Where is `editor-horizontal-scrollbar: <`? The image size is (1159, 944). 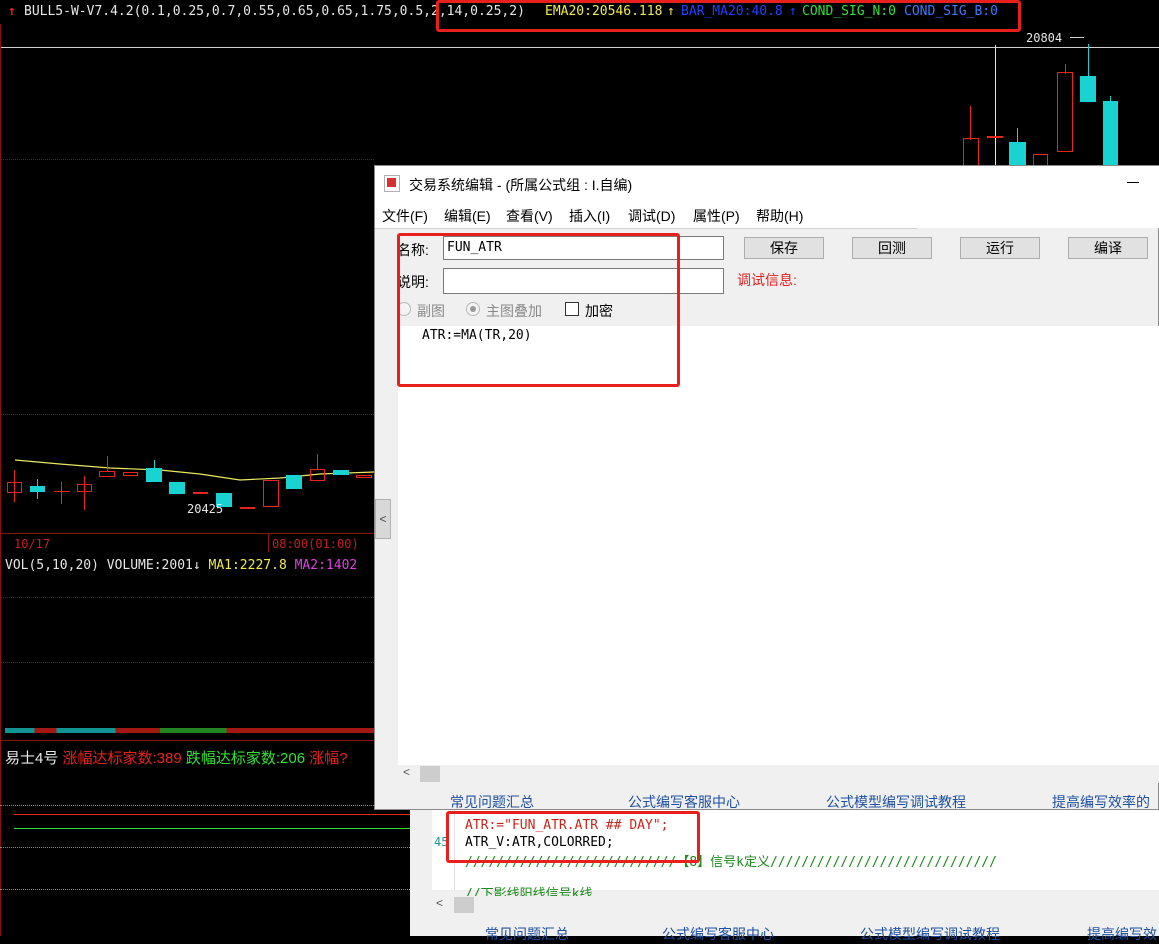
editor-horizontal-scrollbar: < is located at coordinates (778, 774).